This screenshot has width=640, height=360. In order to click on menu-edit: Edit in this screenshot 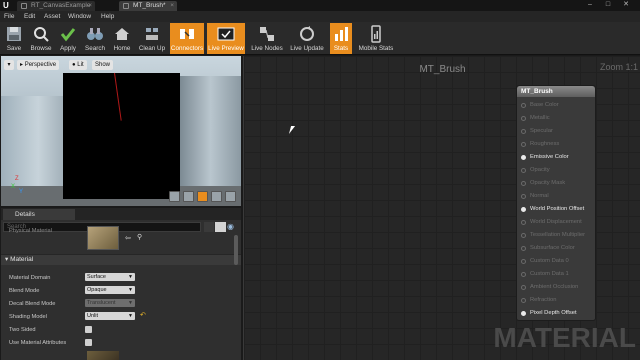, I will do `click(29, 16)`.